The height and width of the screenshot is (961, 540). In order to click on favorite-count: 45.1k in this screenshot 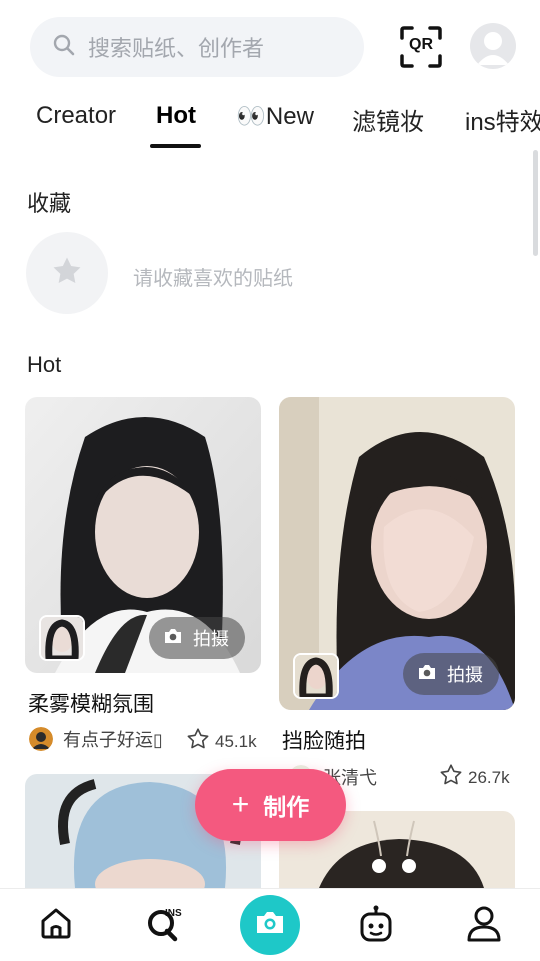, I will do `click(221, 741)`.